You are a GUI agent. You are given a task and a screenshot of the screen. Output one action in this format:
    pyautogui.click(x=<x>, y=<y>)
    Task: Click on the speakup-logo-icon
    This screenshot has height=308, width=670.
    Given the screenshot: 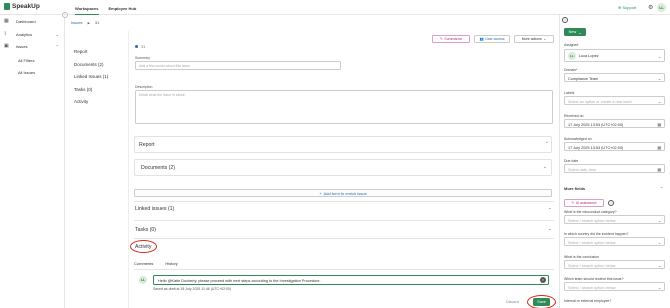 What is the action you would take?
    pyautogui.click(x=7, y=6)
    